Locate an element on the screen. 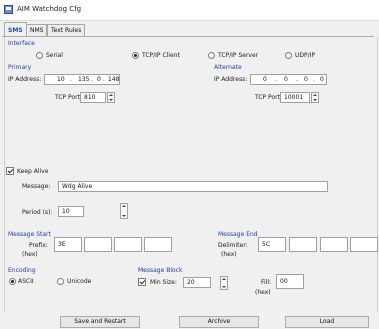 This screenshot has height=329, width=379. archive-button: Archive is located at coordinates (219, 322).